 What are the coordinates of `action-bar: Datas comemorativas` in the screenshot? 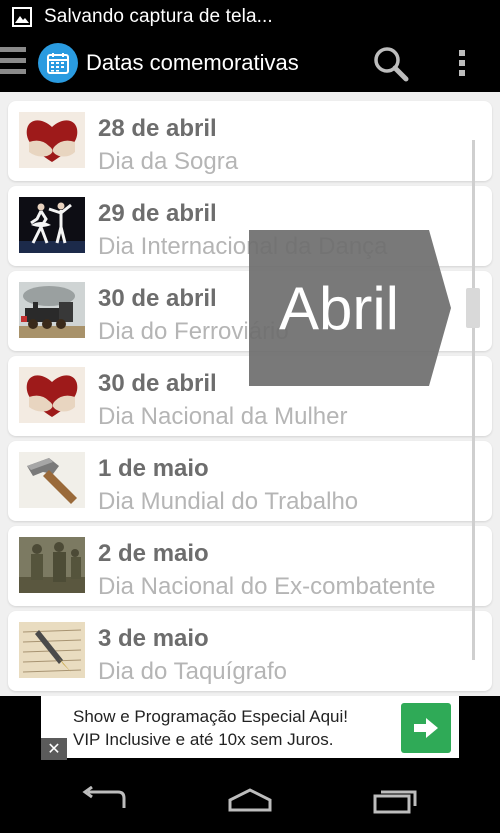 It's located at (250, 63).